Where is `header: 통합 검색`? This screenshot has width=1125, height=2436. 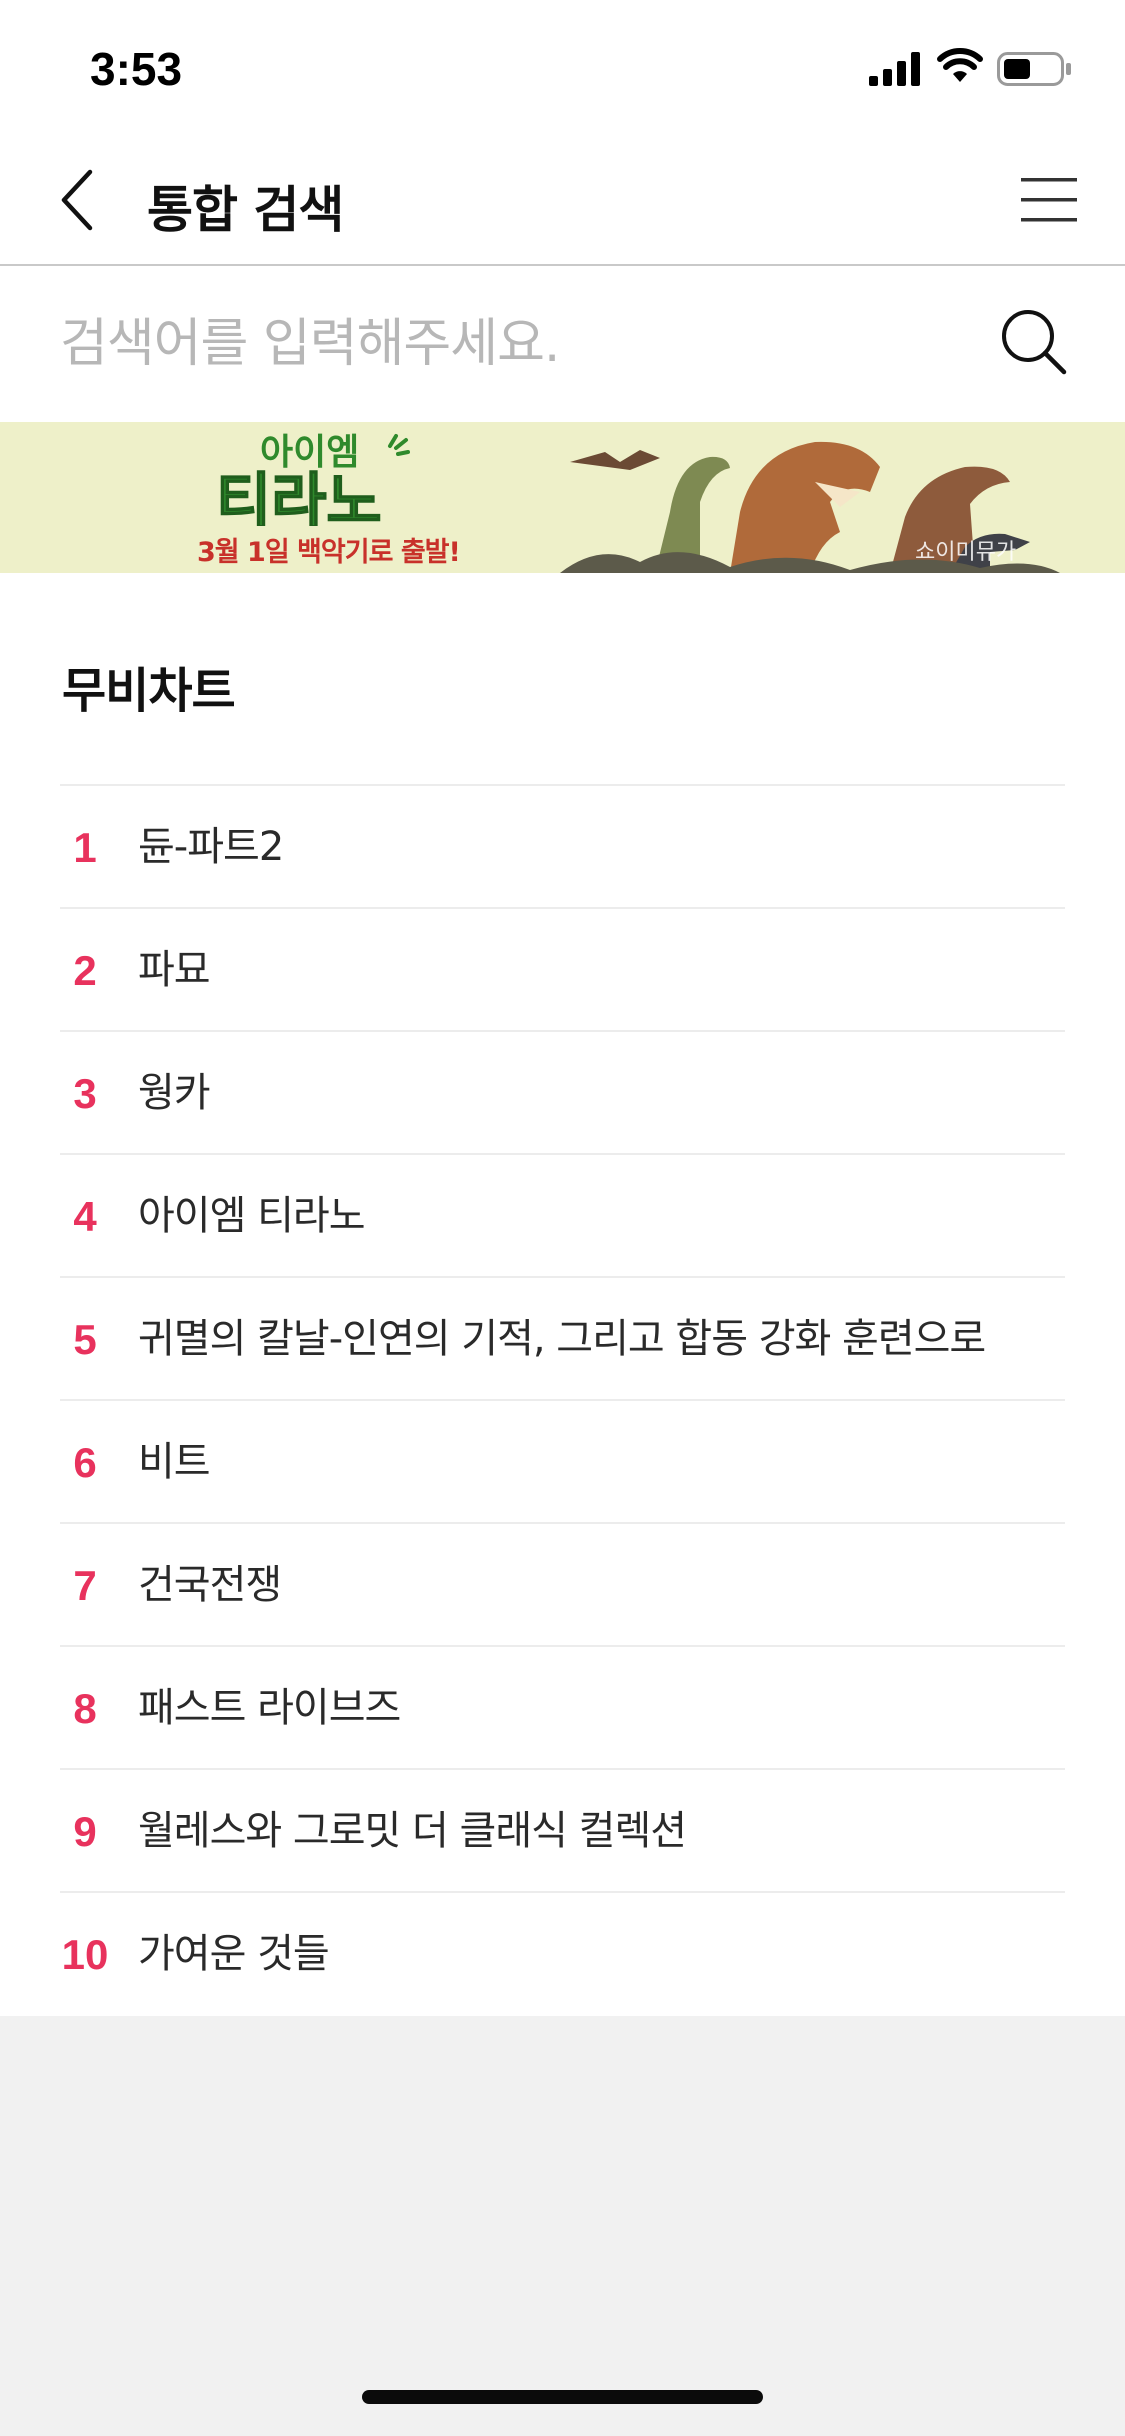
header: 통합 검색 is located at coordinates (562, 200).